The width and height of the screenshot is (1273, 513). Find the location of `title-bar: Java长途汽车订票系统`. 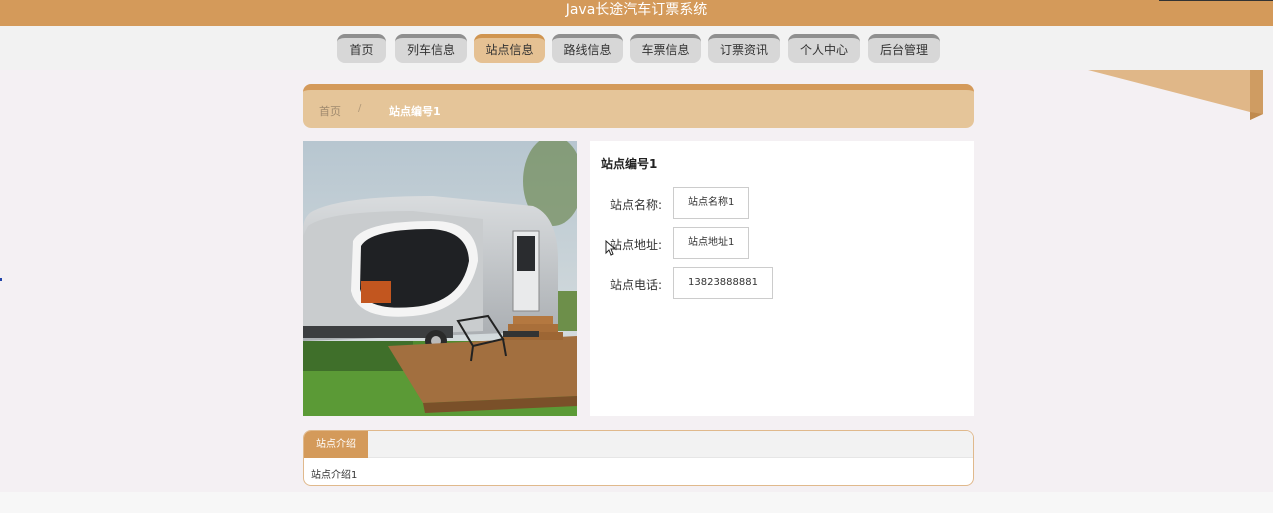

title-bar: Java长途汽车订票系统 is located at coordinates (636, 13).